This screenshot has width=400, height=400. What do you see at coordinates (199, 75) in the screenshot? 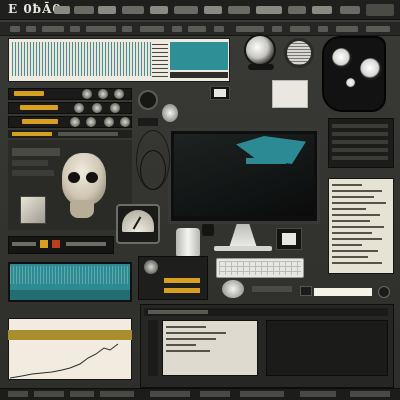
I see `waveform-footer` at bounding box center [199, 75].